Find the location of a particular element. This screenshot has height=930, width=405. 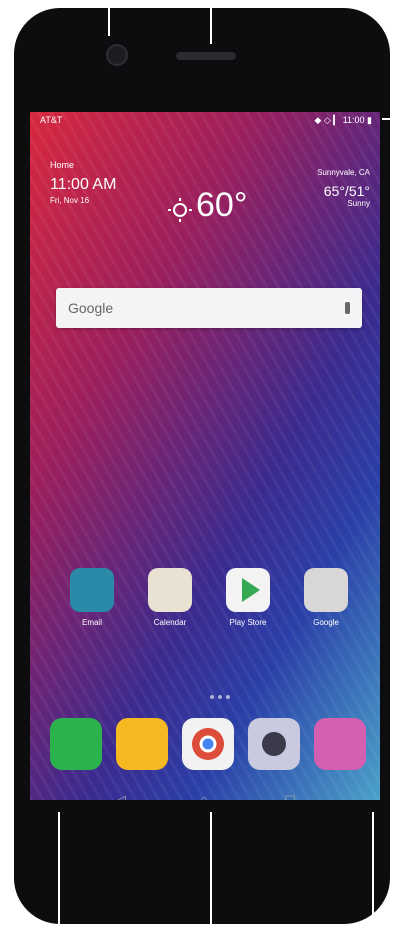

microphone-icon is located at coordinates (347, 308).